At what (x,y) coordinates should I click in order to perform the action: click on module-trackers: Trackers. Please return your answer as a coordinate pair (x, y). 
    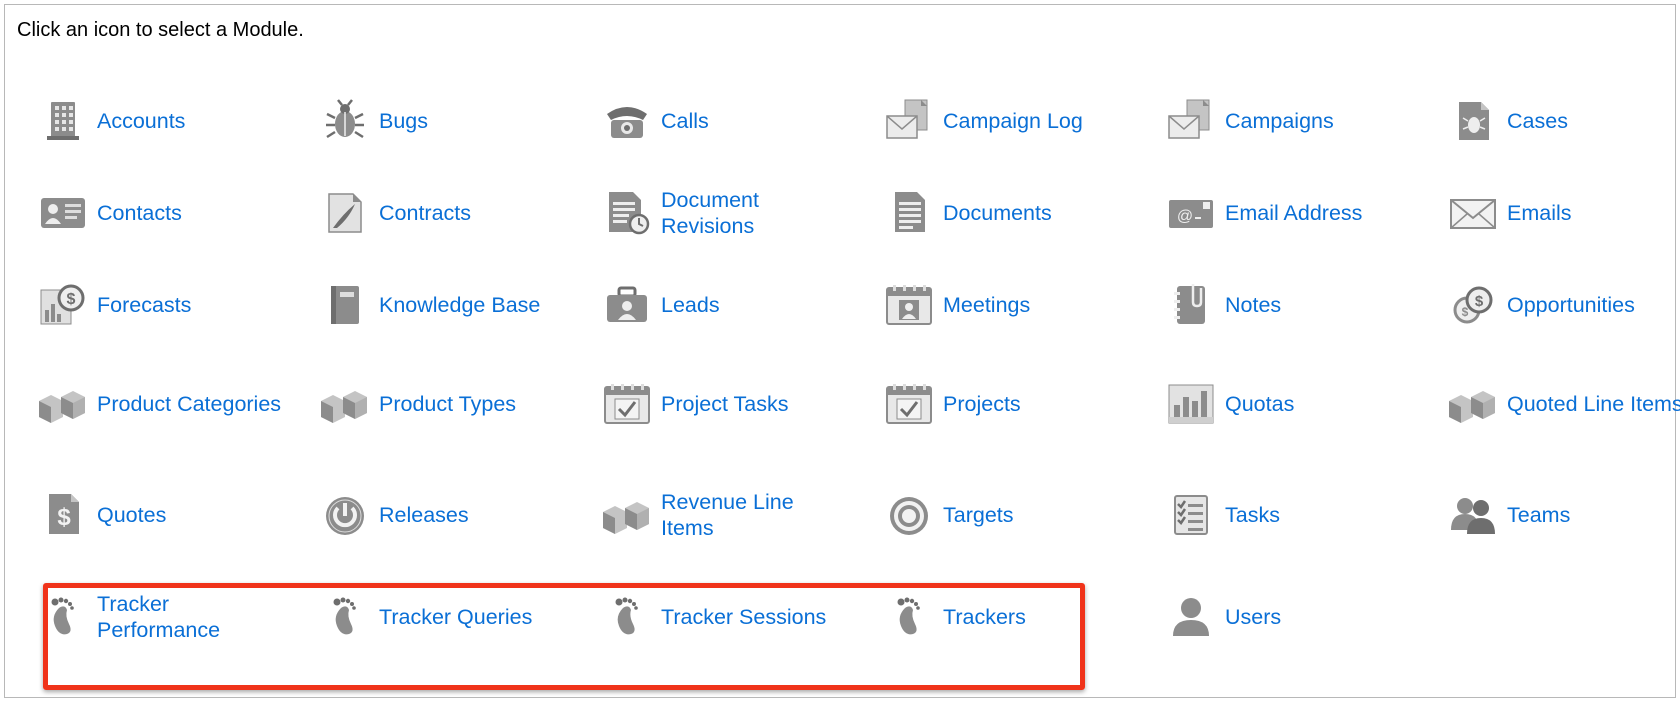
    Looking at the image, I should click on (1012, 617).